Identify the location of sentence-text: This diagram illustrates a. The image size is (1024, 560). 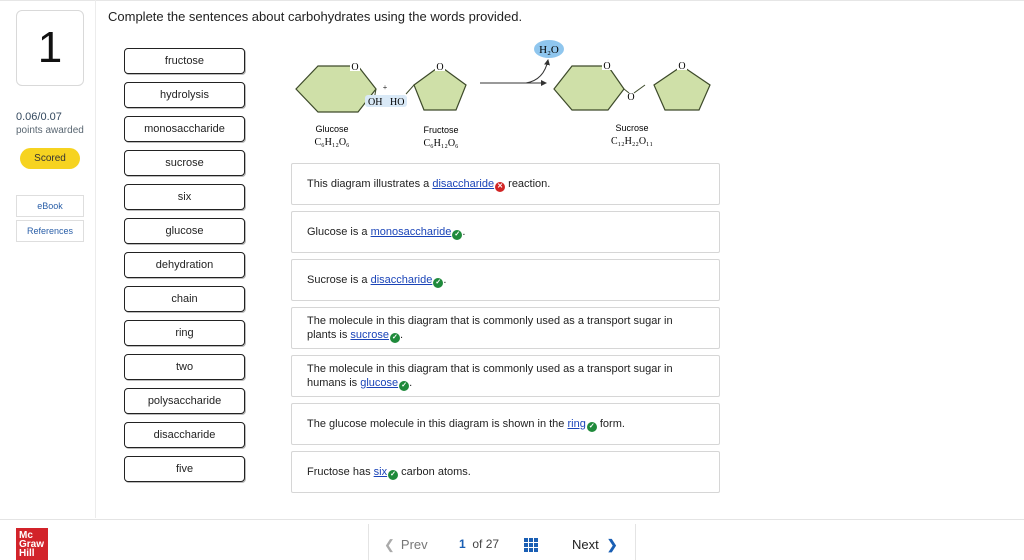
(370, 183).